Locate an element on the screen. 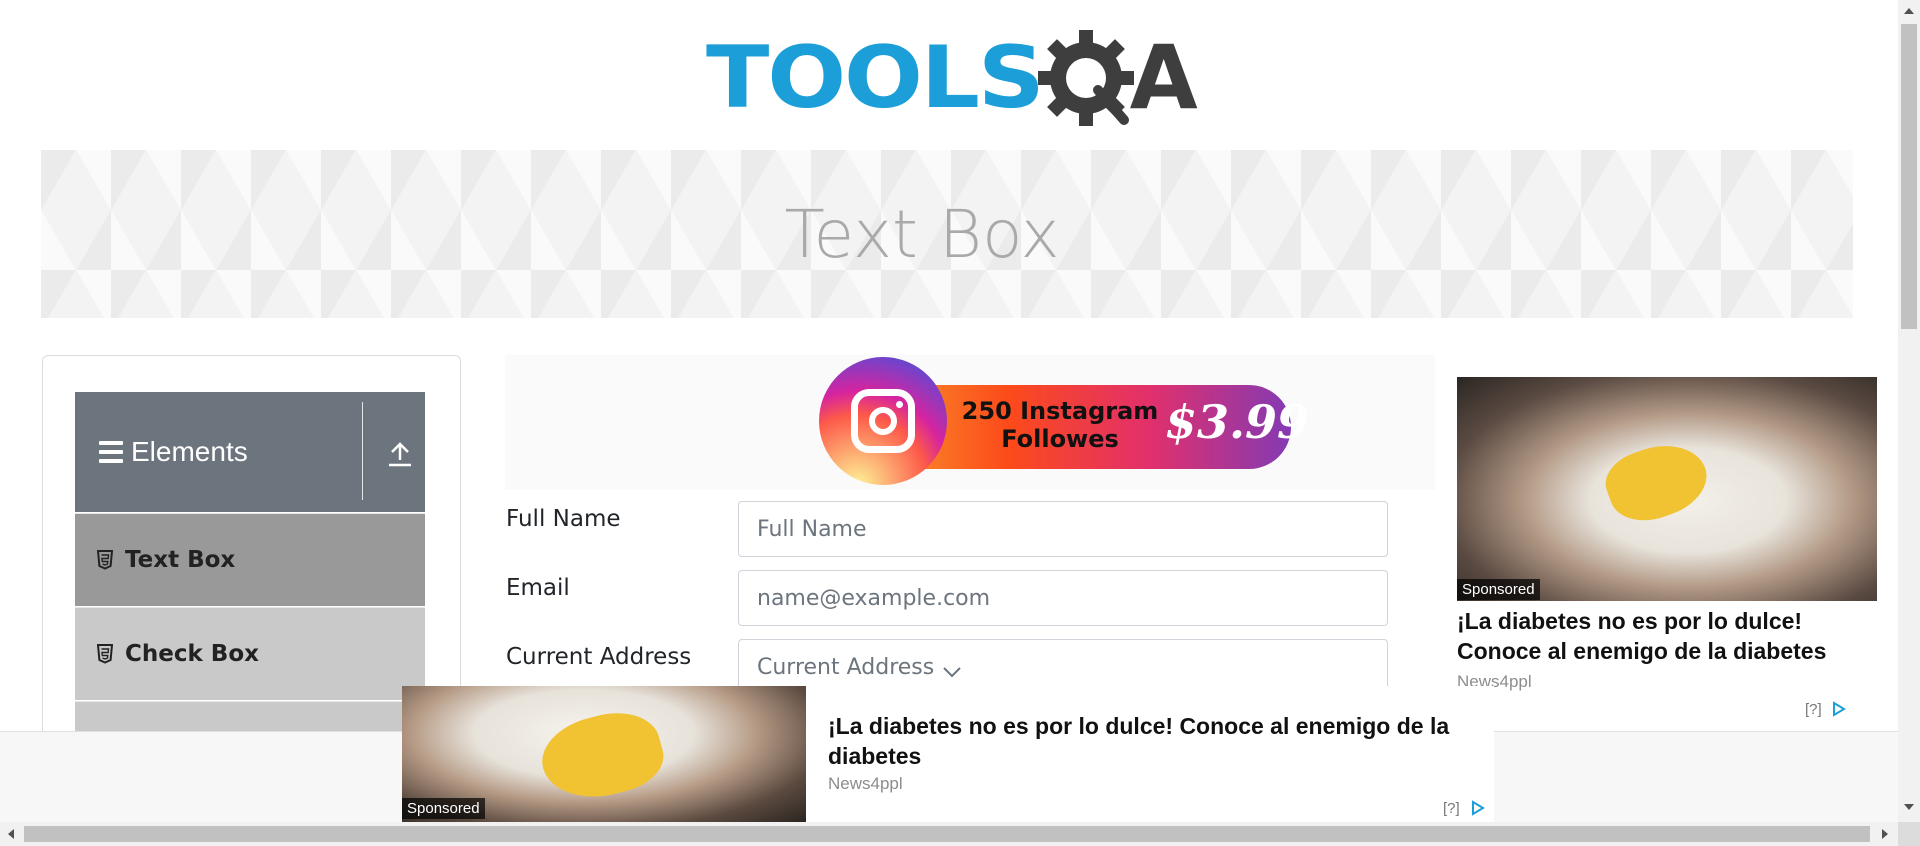 The image size is (1920, 846). instagram-icon is located at coordinates (883, 421).